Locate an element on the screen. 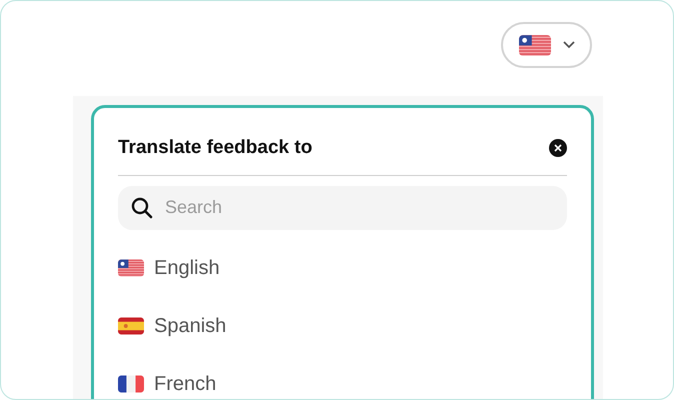 Image resolution: width=674 pixels, height=400 pixels. dialog-title: Translate feedback to is located at coordinates (215, 148).